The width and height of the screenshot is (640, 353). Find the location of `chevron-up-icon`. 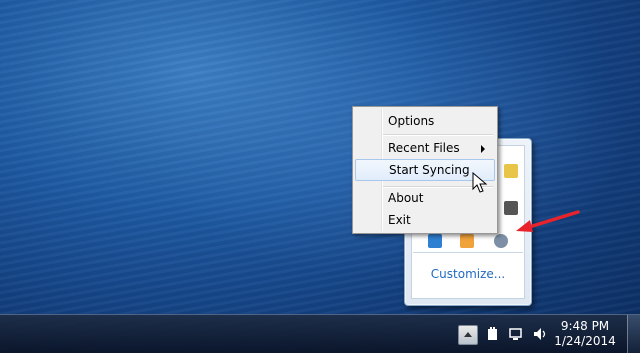

chevron-up-icon is located at coordinates (468, 334).